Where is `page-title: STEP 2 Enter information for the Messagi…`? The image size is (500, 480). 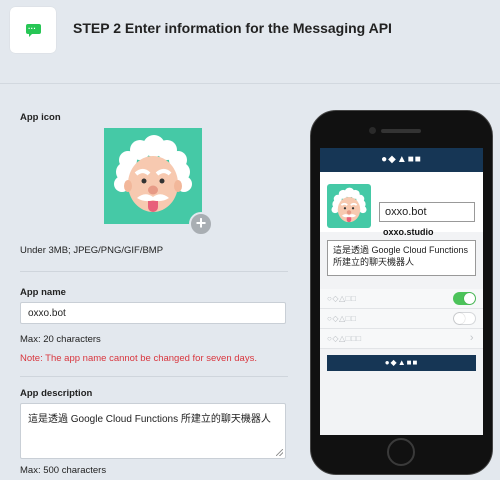 page-title: STEP 2 Enter information for the Messagi… is located at coordinates (232, 28).